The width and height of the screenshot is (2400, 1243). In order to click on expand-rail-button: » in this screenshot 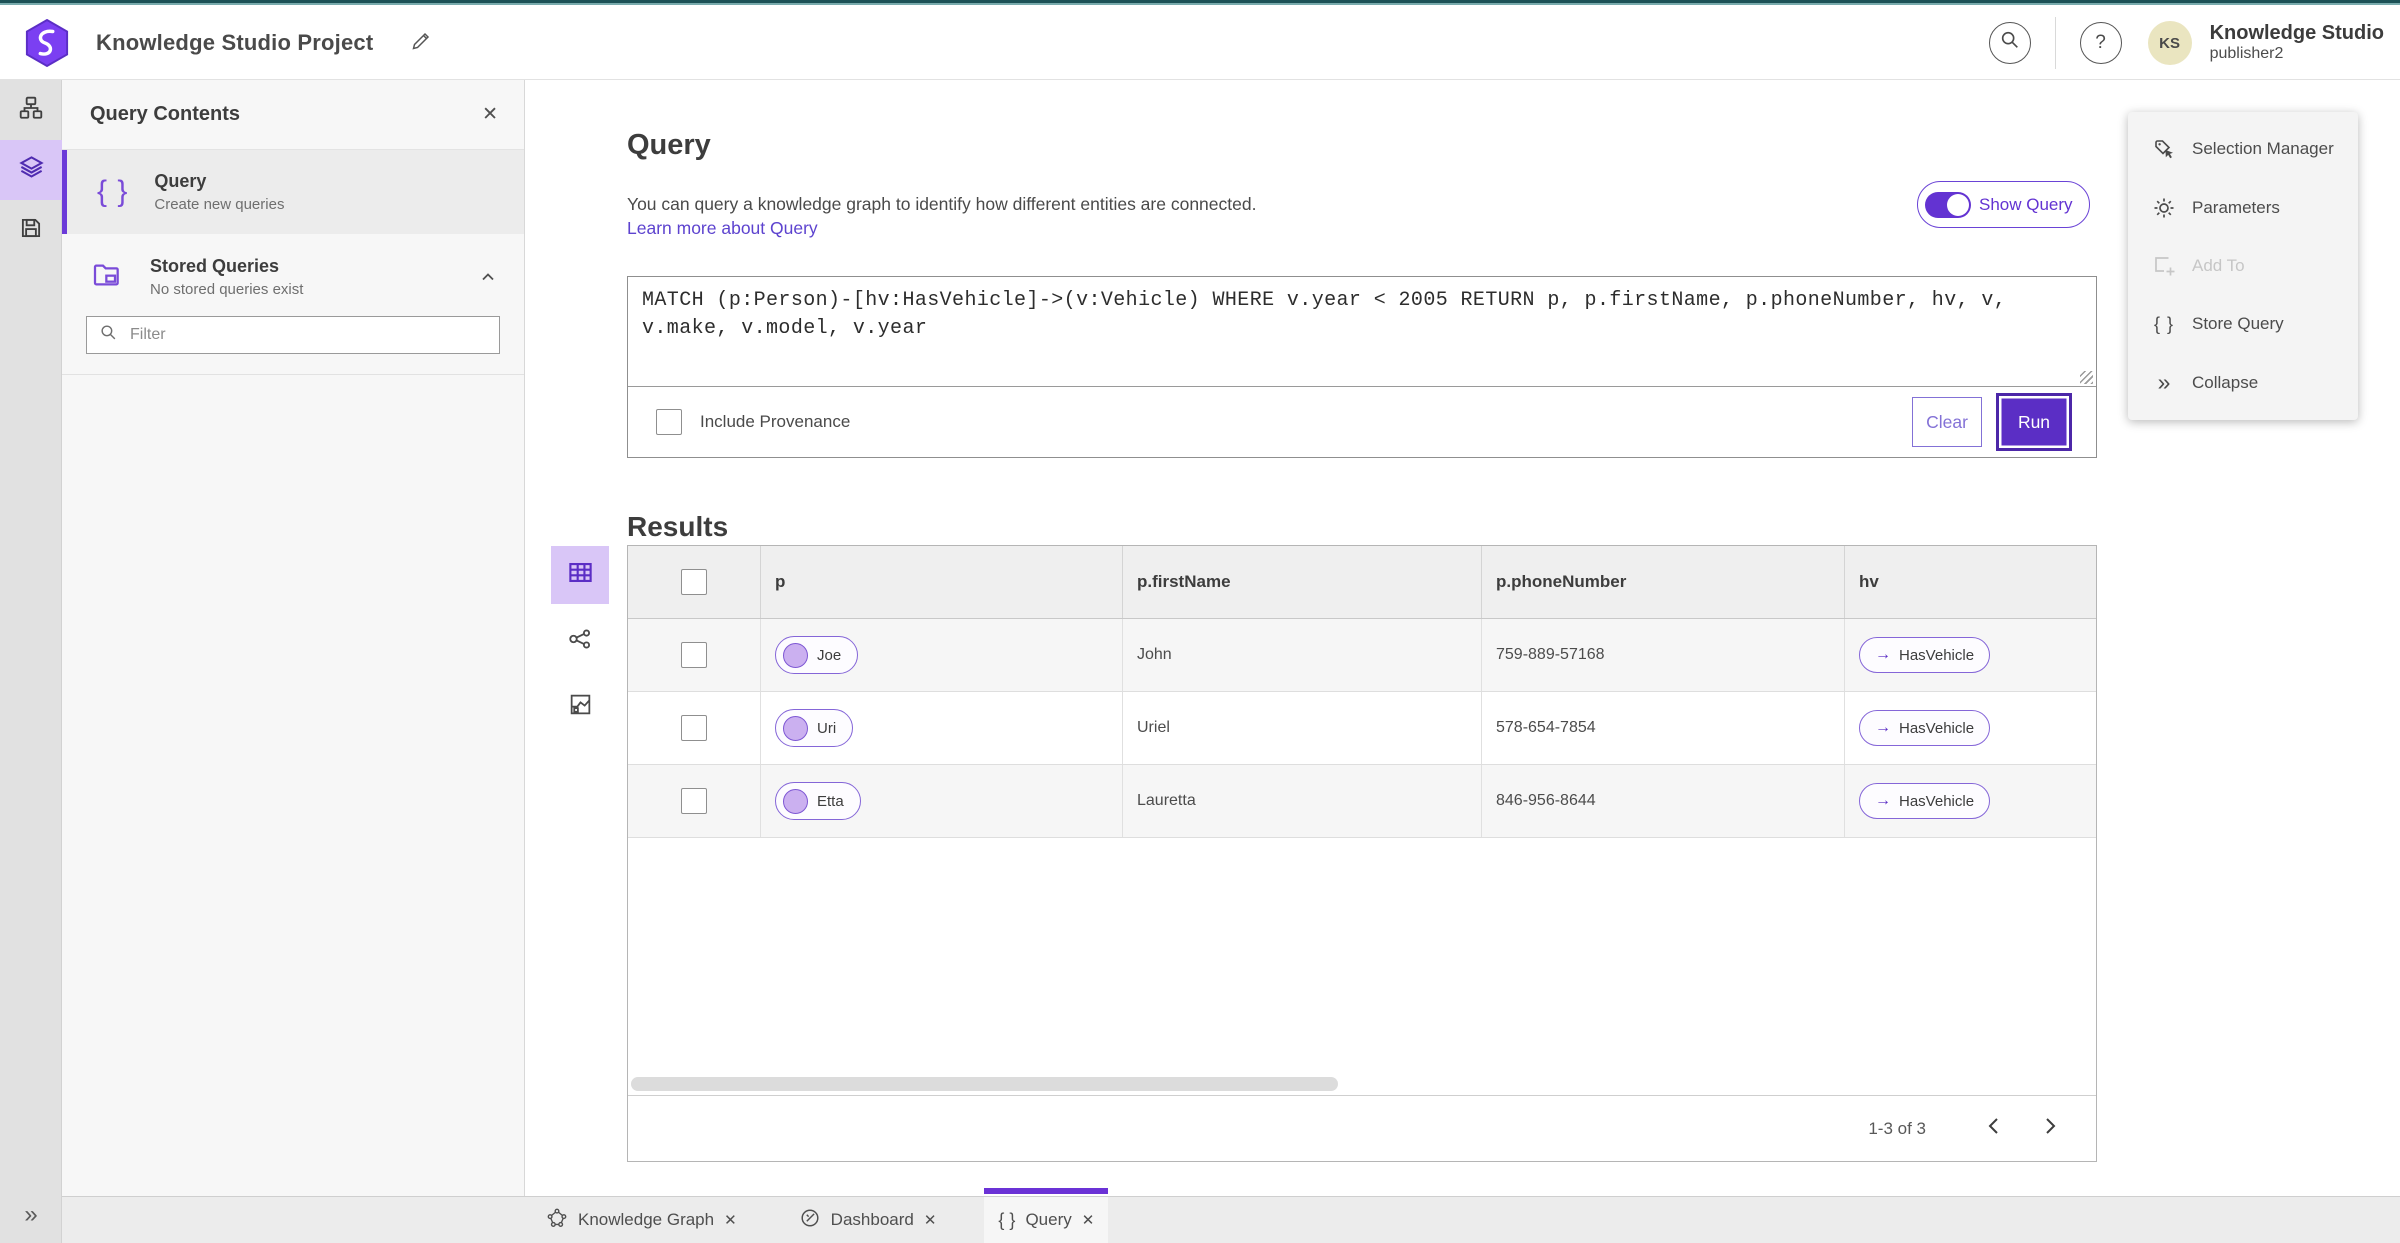, I will do `click(31, 1215)`.